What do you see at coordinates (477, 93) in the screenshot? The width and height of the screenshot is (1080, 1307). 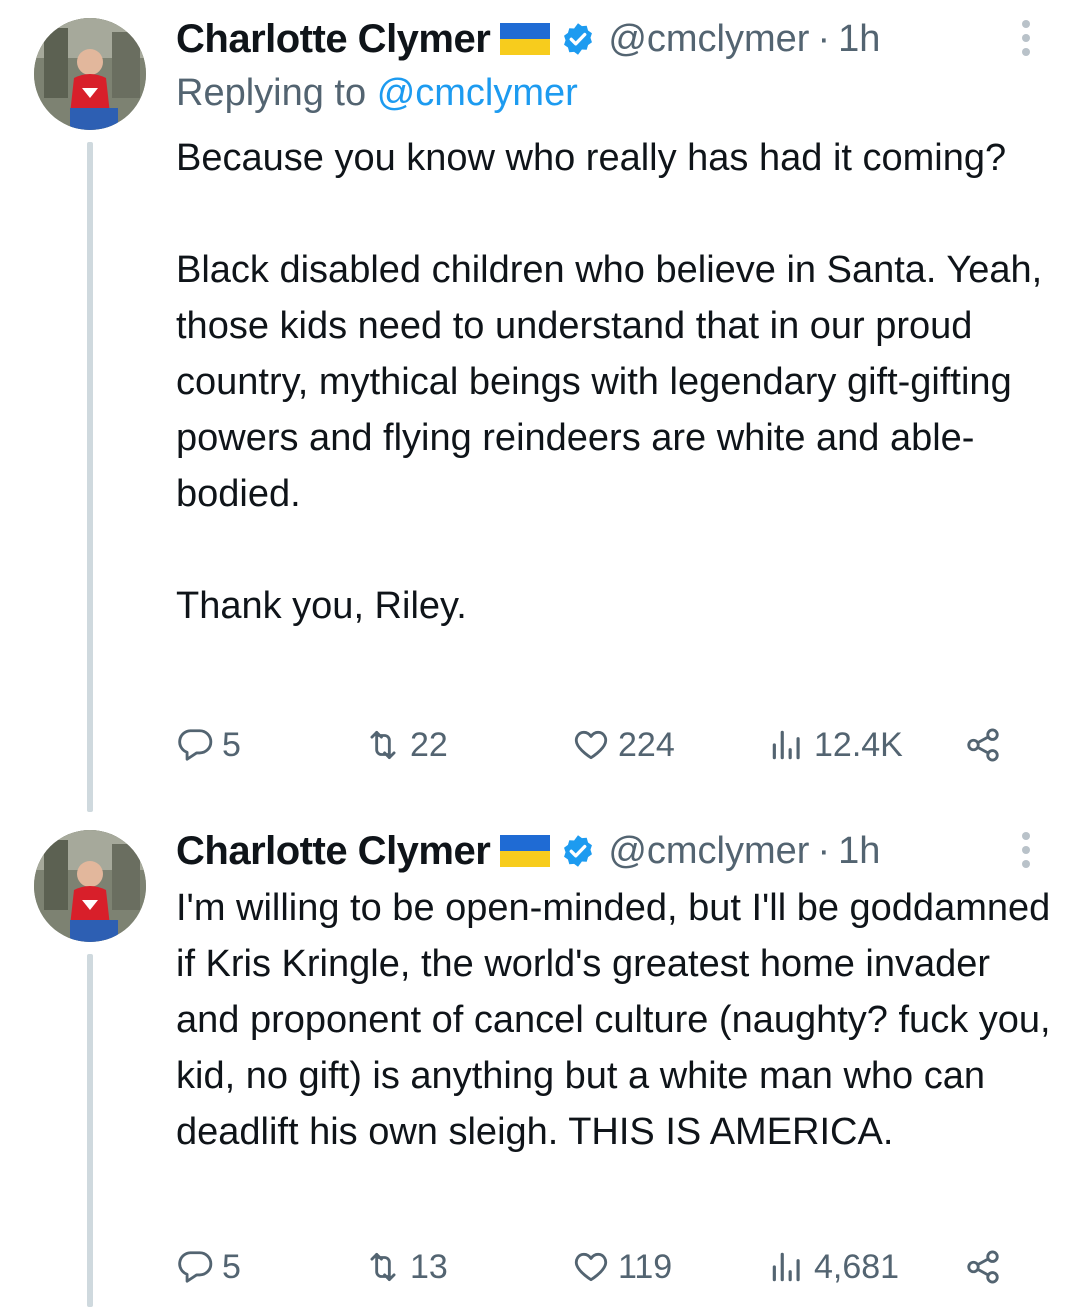 I see `replying-mention: @cmclymer` at bounding box center [477, 93].